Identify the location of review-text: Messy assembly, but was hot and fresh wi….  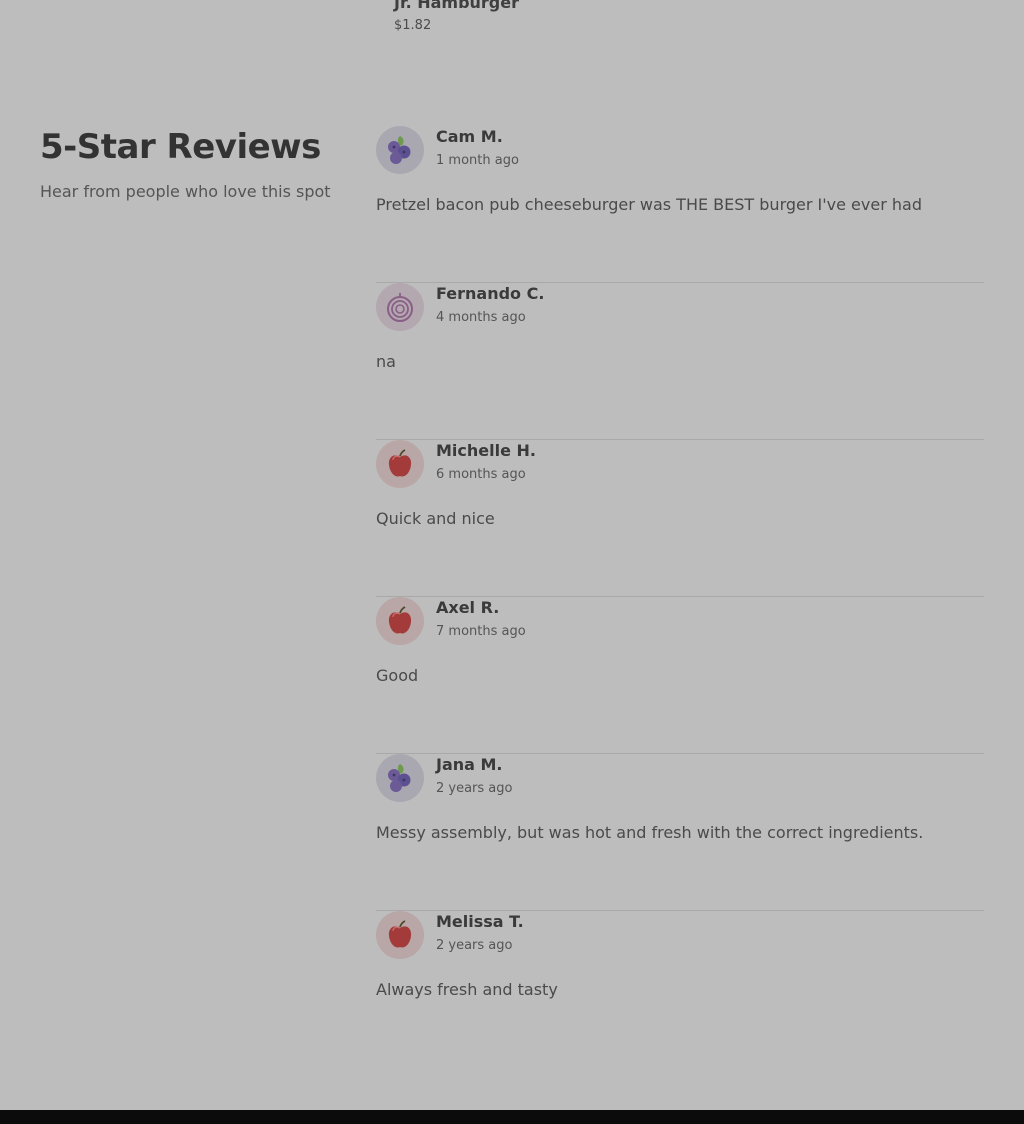
(650, 832).